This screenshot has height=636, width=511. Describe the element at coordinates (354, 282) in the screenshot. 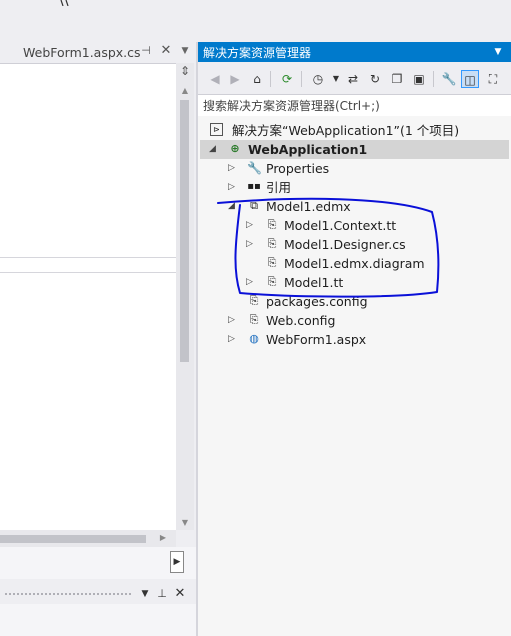

I see `tree-item-model-tt: ▷ ⎘ Model1.tt` at that location.